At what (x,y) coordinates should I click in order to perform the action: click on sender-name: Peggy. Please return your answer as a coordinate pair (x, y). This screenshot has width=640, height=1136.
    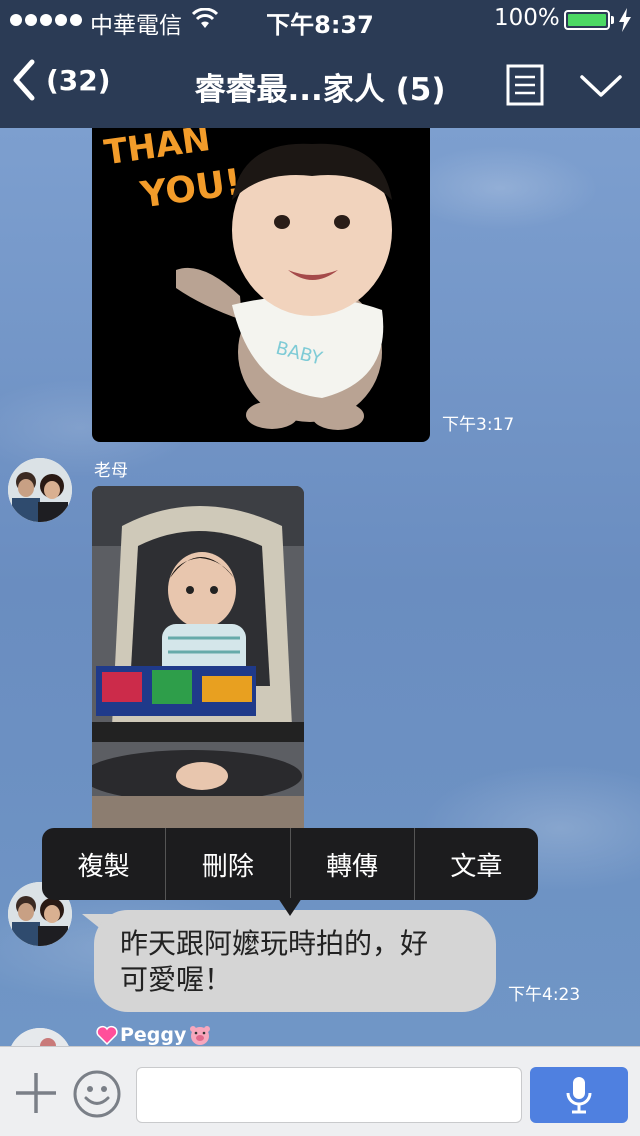
    Looking at the image, I should click on (154, 1035).